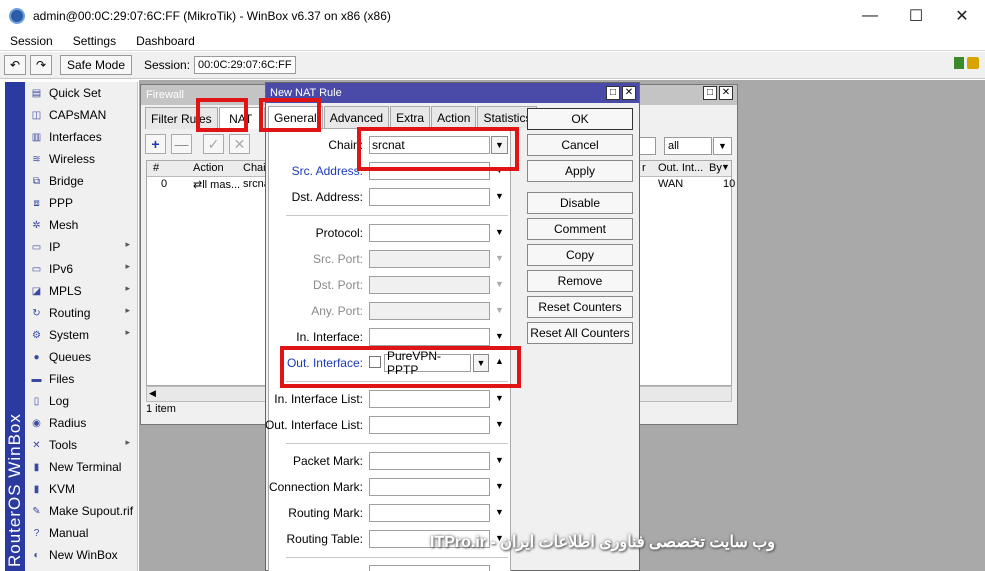  I want to click on redo-icon: ↷, so click(41, 65).